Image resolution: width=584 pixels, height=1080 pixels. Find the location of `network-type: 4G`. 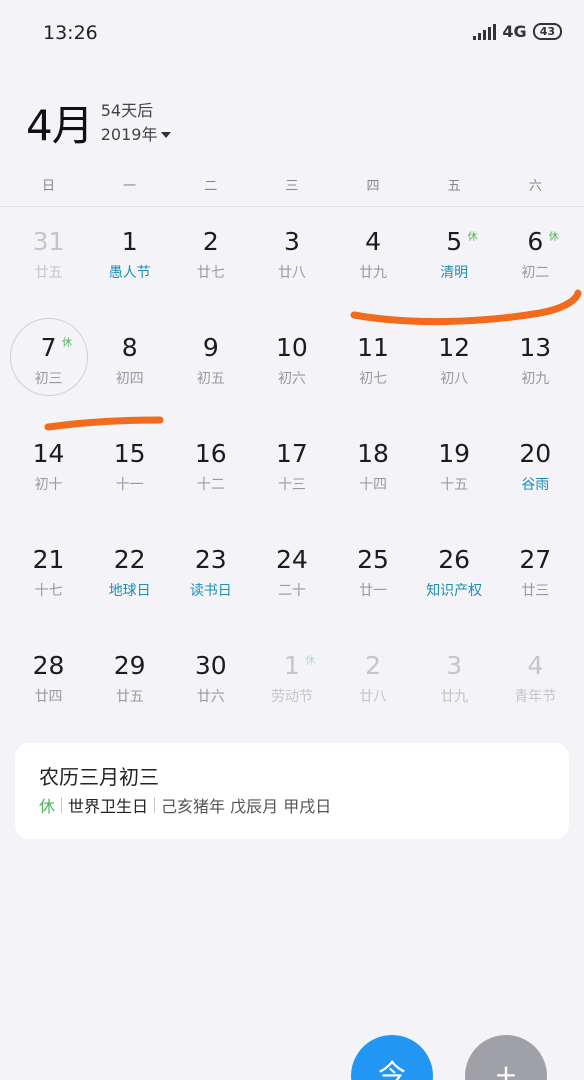

network-type: 4G is located at coordinates (514, 31).